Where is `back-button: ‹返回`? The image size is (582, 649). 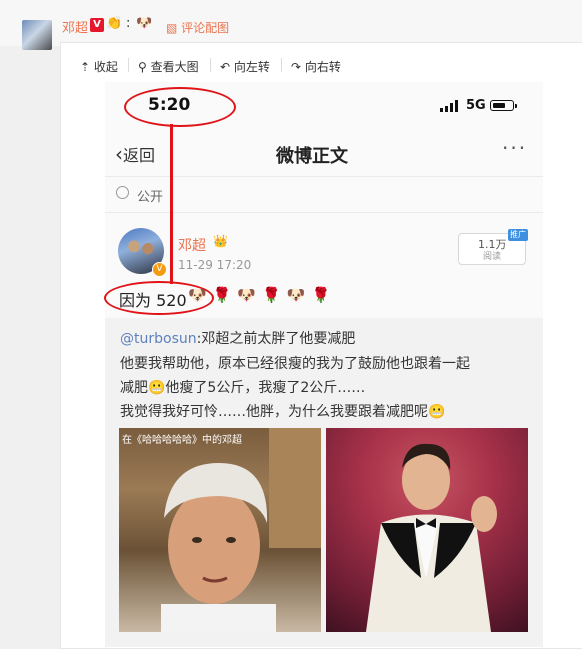 back-button: ‹返回 is located at coordinates (135, 154).